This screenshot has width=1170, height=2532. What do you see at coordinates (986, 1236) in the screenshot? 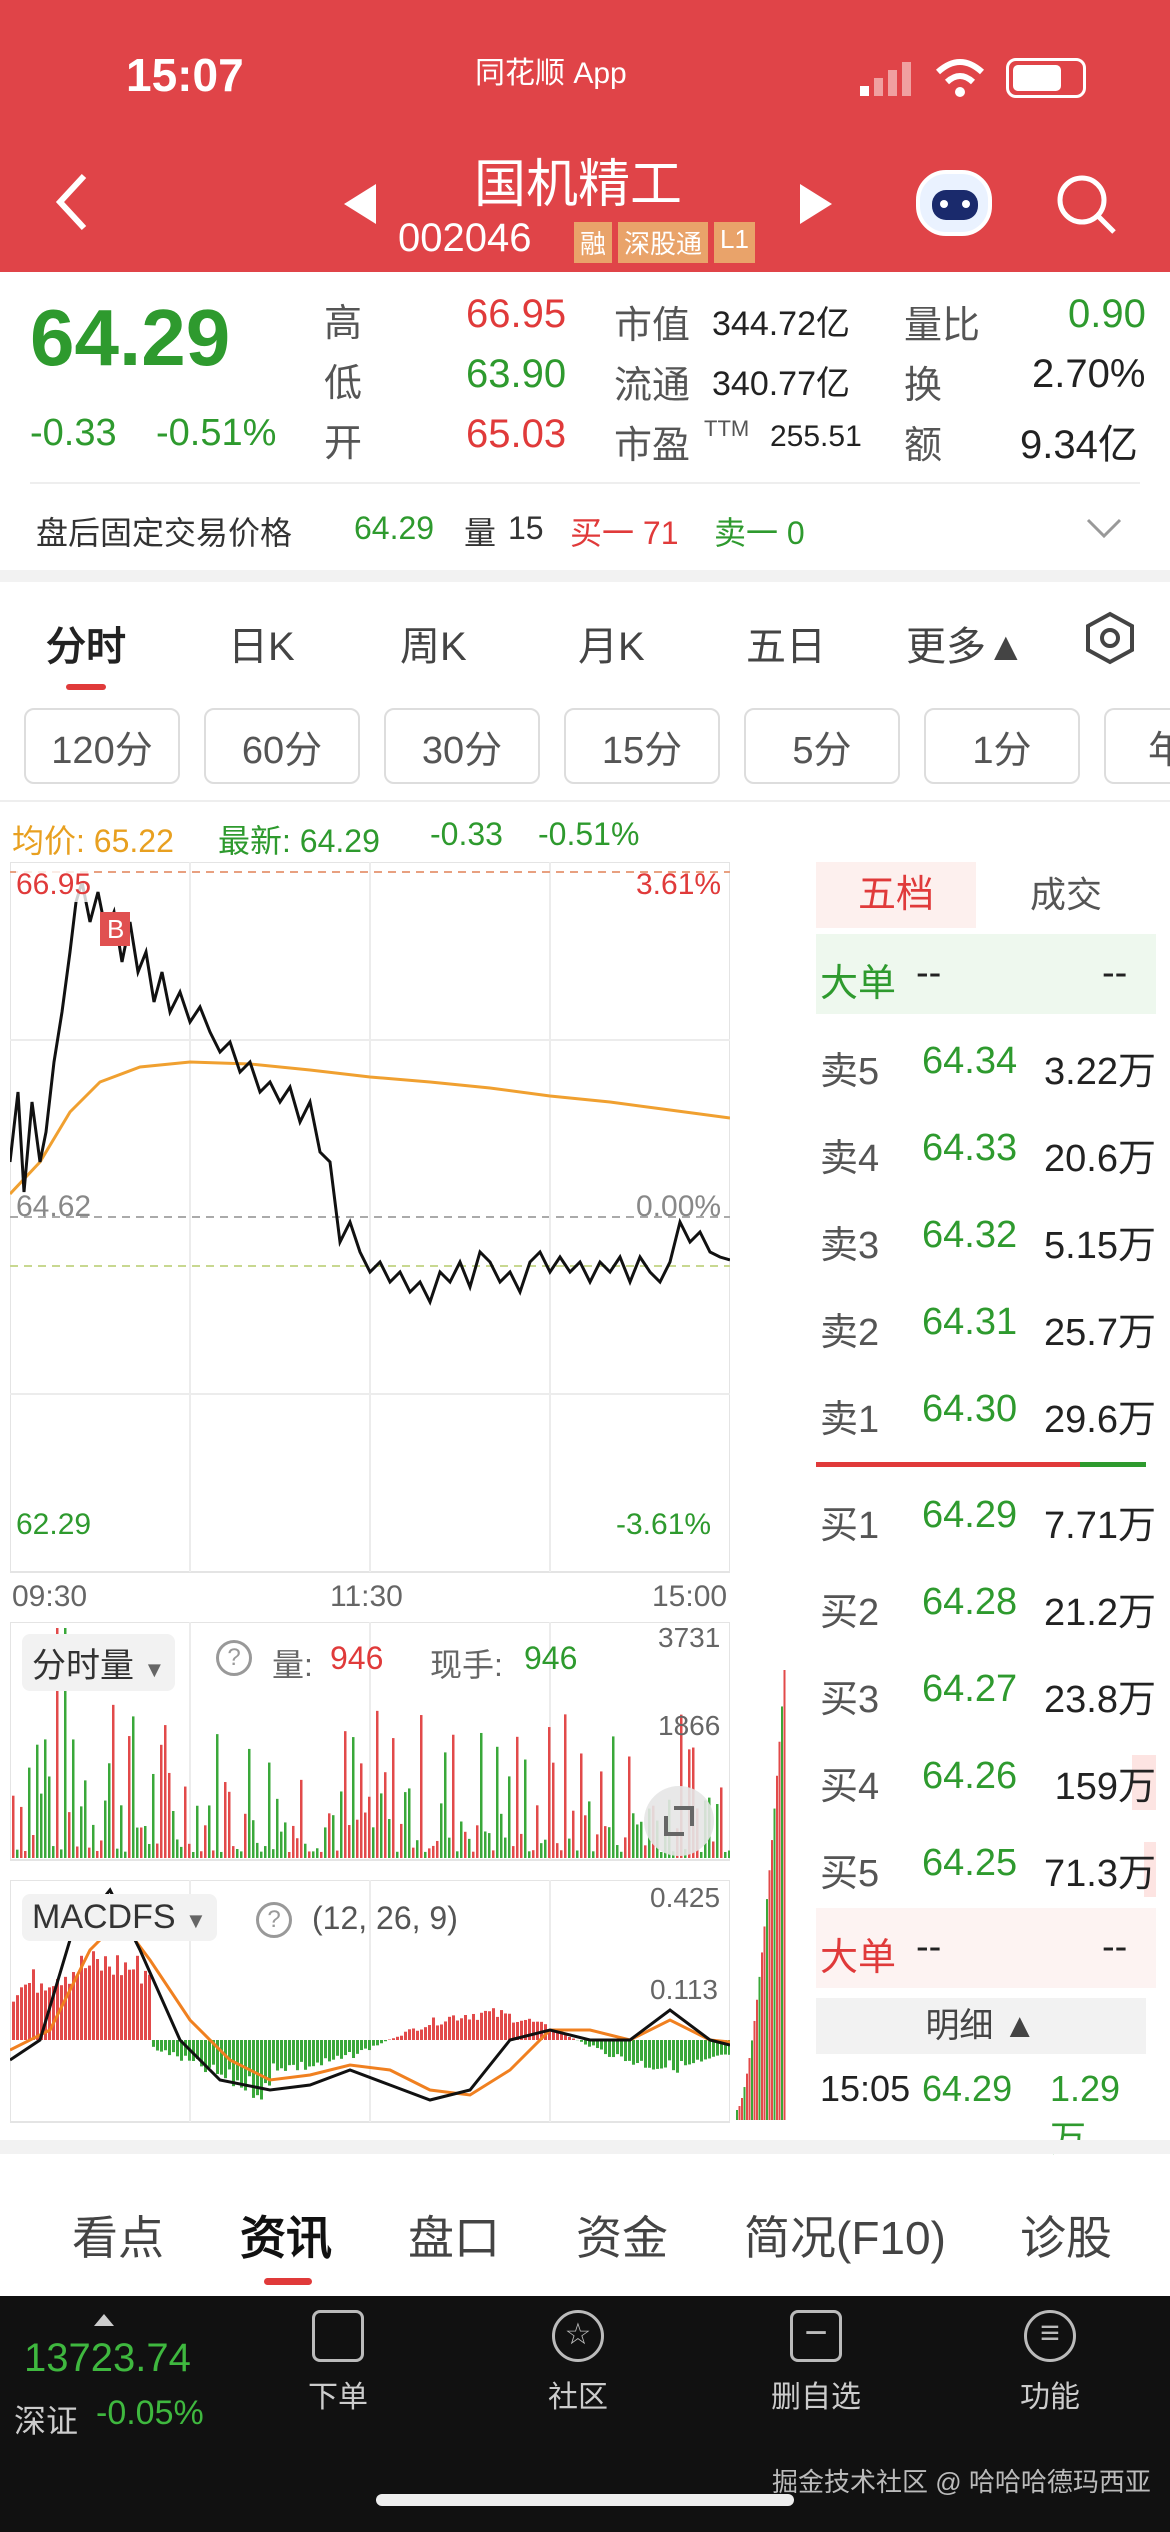
I see `ask-row: 卖3 64.32 5.15万` at bounding box center [986, 1236].